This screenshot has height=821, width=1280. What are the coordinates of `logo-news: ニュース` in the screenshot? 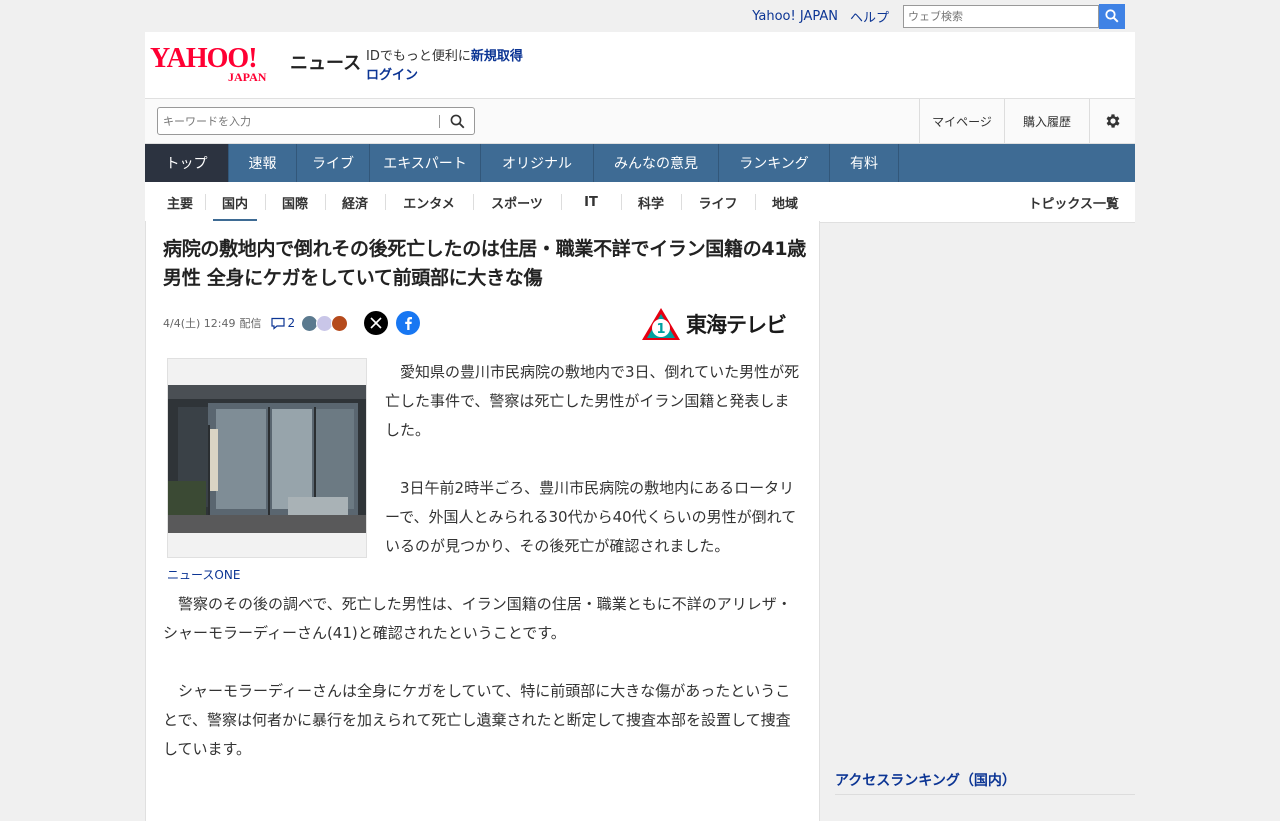 It's located at (326, 63).